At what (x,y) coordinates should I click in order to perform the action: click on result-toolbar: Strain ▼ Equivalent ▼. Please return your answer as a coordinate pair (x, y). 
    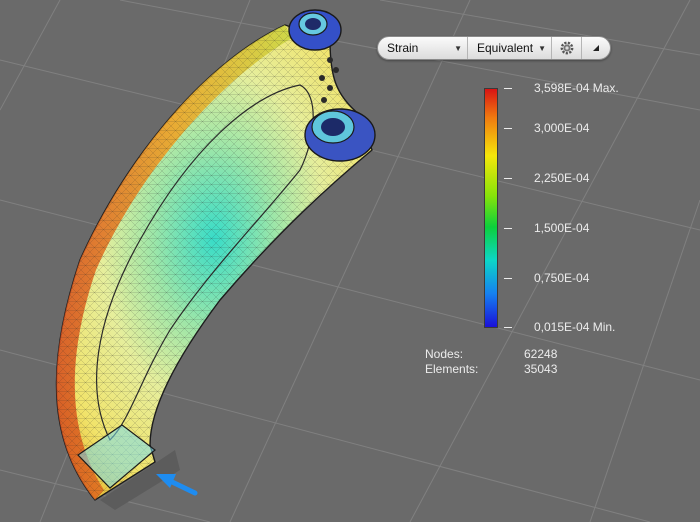
    Looking at the image, I should click on (494, 48).